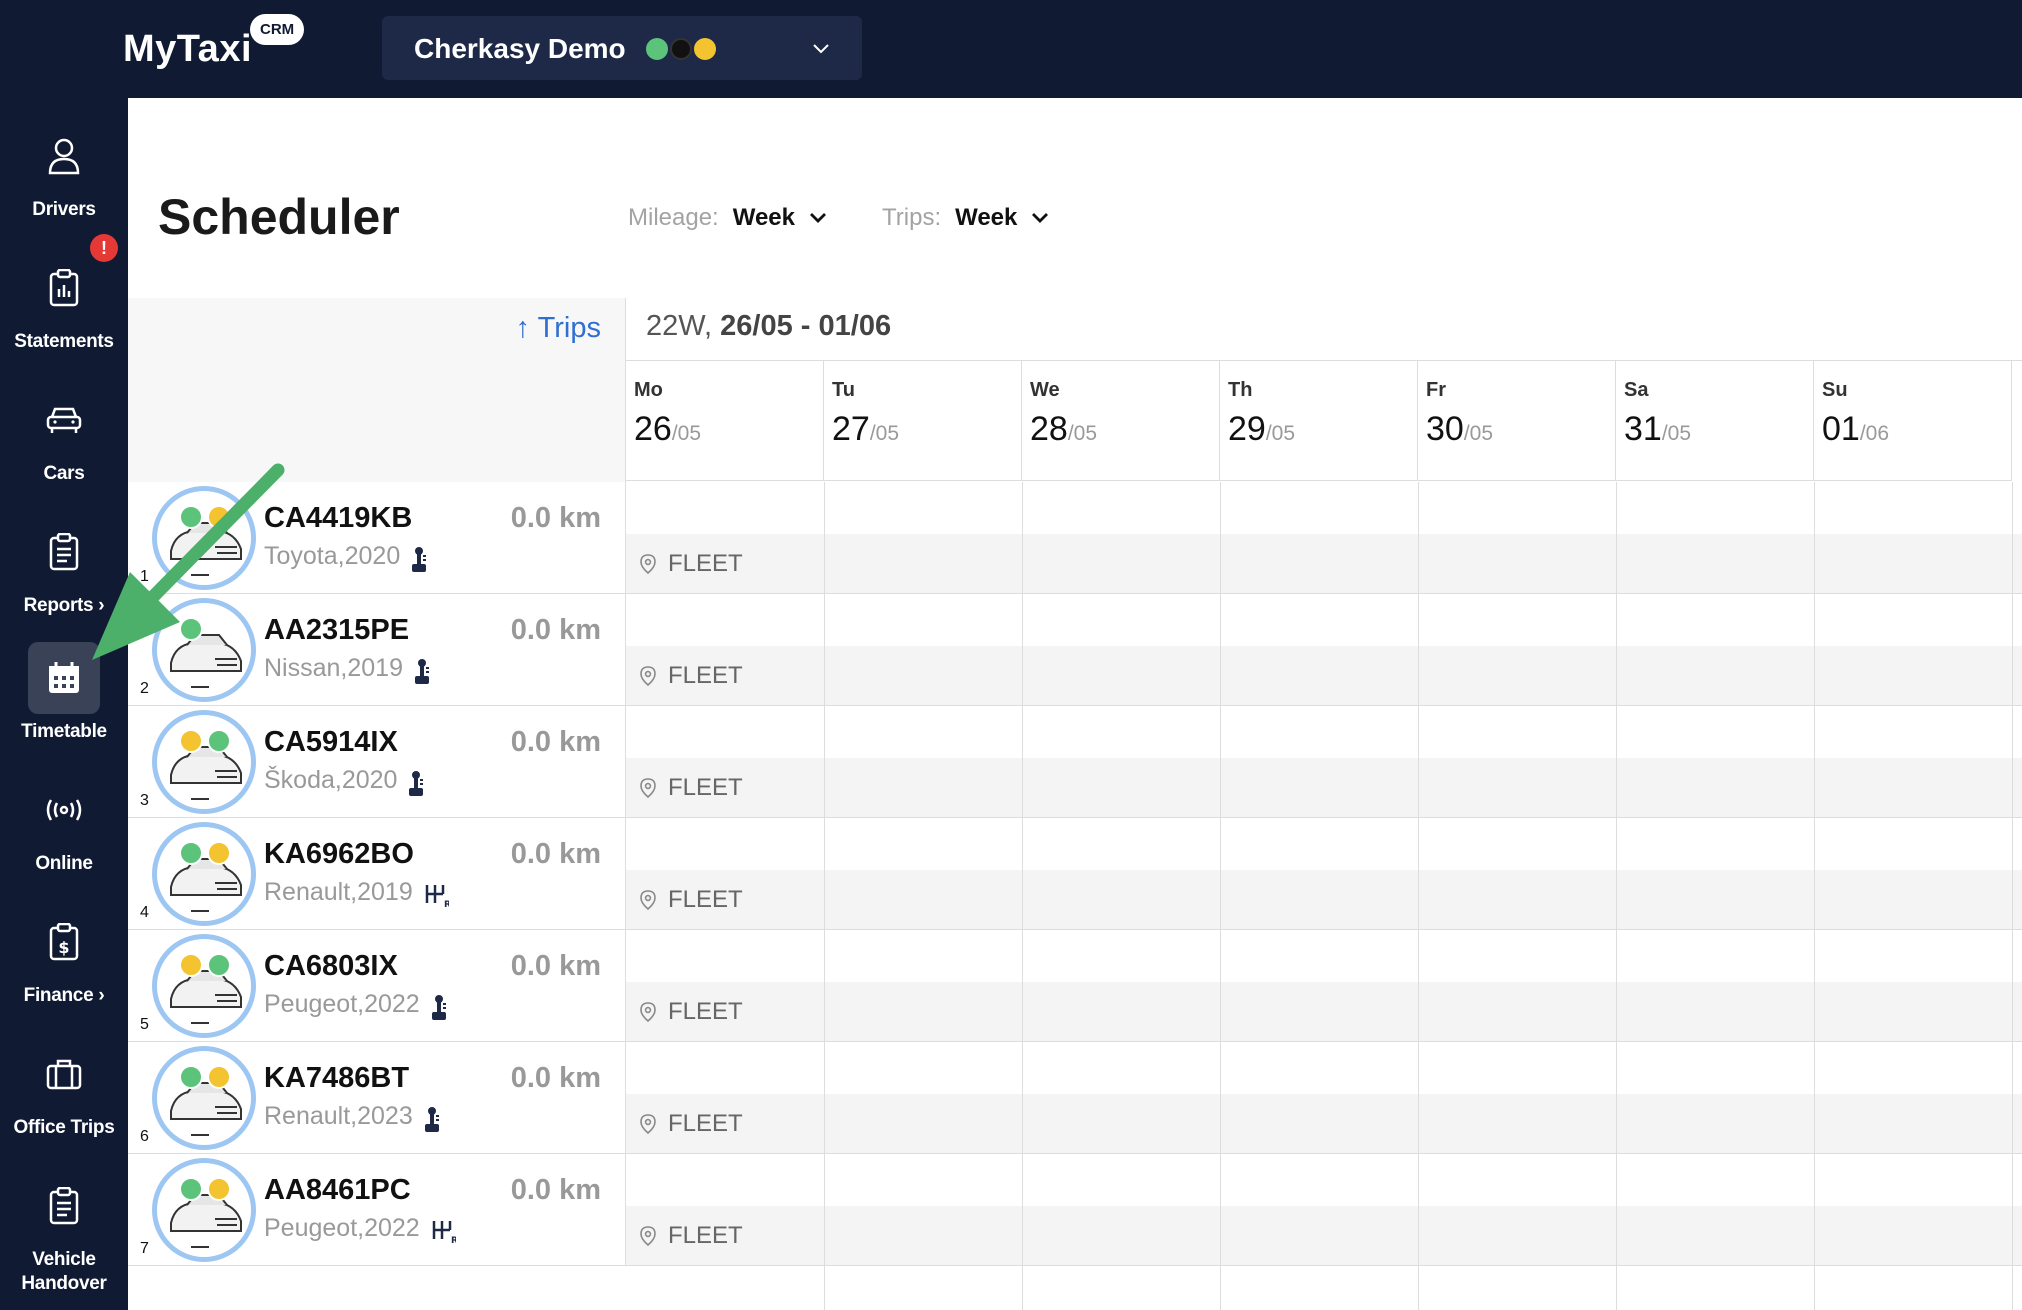 The image size is (2022, 1310). I want to click on table-row: 2 AA2315PE Nissan,2019 0.0 km FLEET, so click(1075, 650).